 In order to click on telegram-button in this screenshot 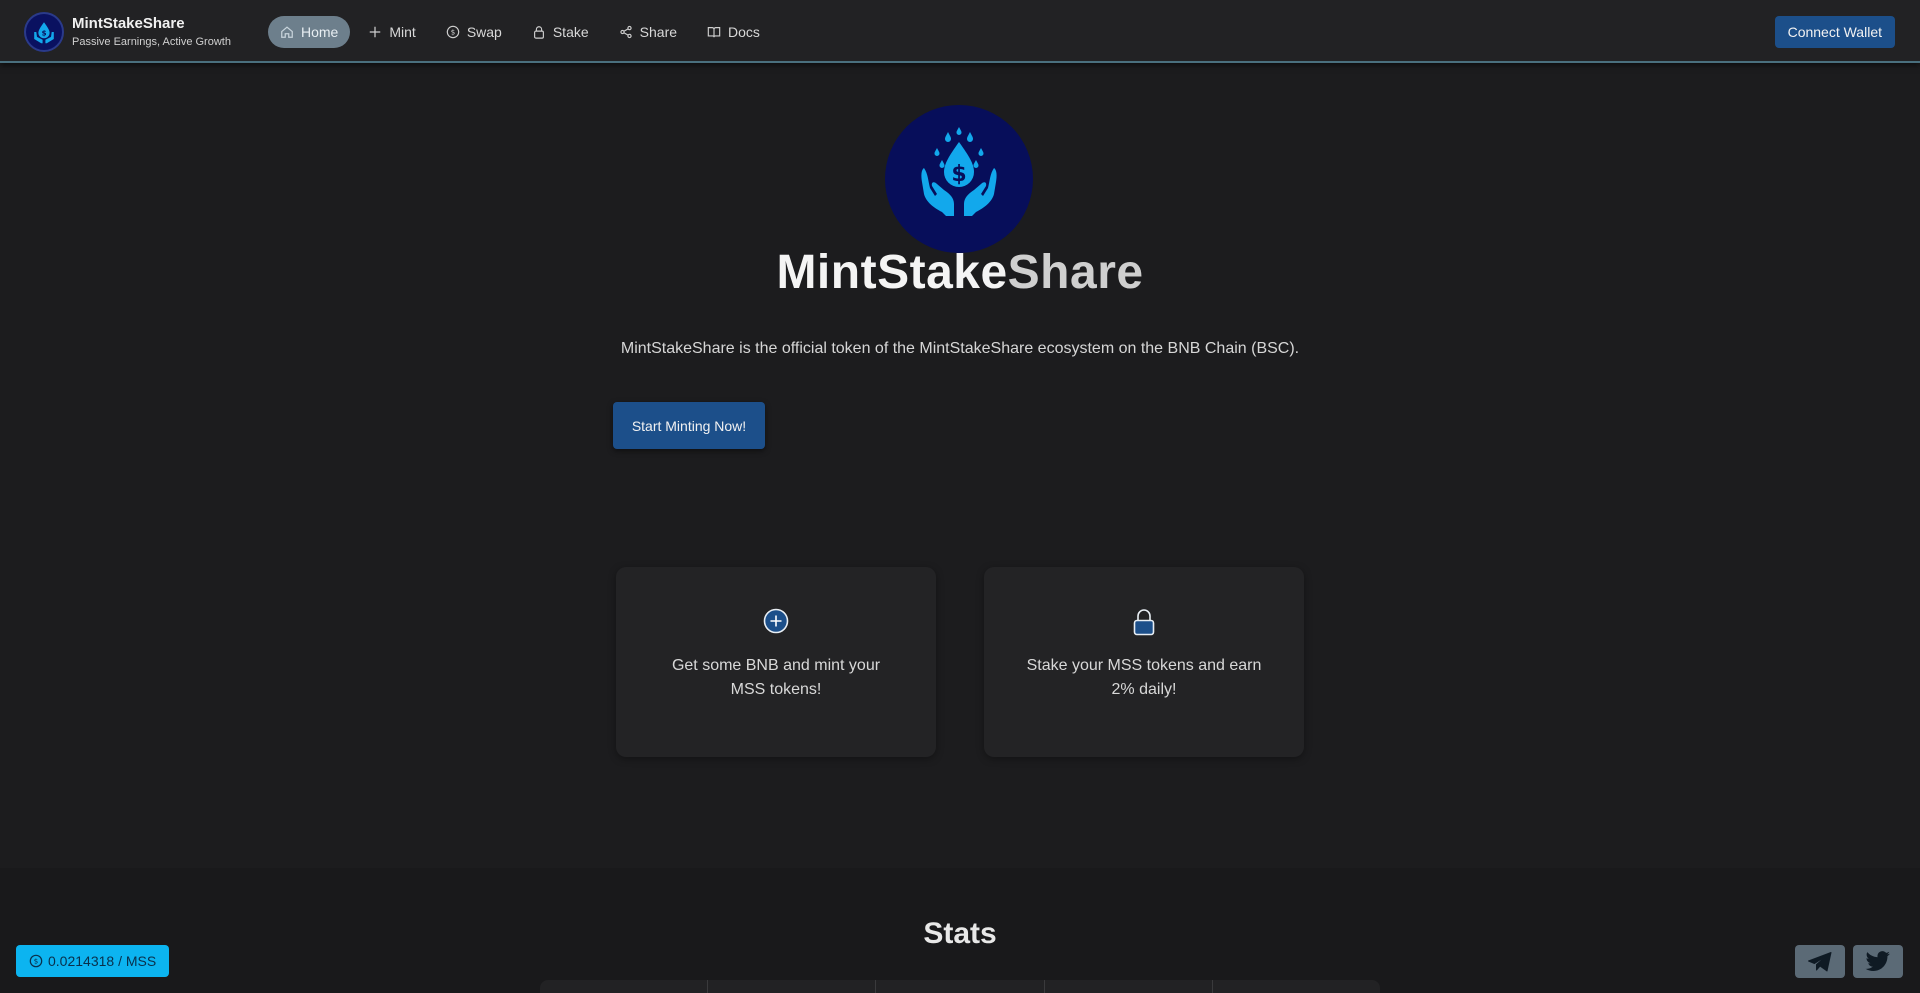, I will do `click(1820, 961)`.